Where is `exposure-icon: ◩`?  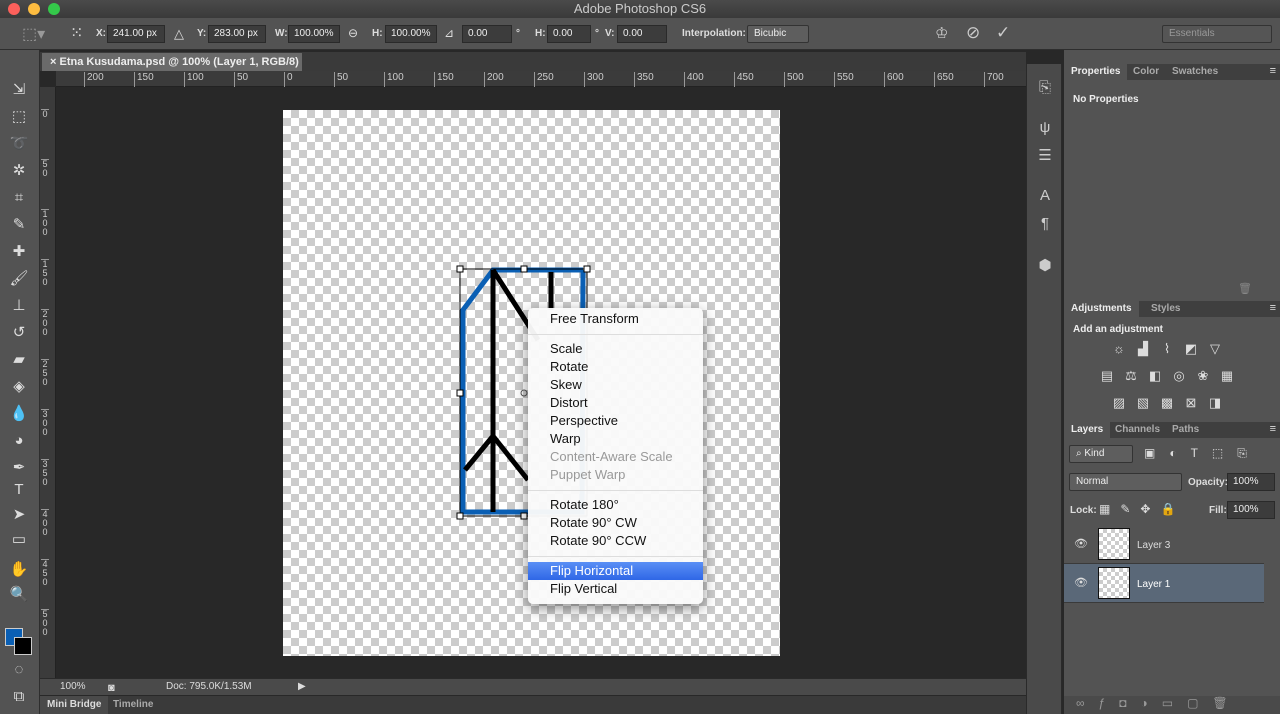
exposure-icon: ◩ is located at coordinates (1191, 349).